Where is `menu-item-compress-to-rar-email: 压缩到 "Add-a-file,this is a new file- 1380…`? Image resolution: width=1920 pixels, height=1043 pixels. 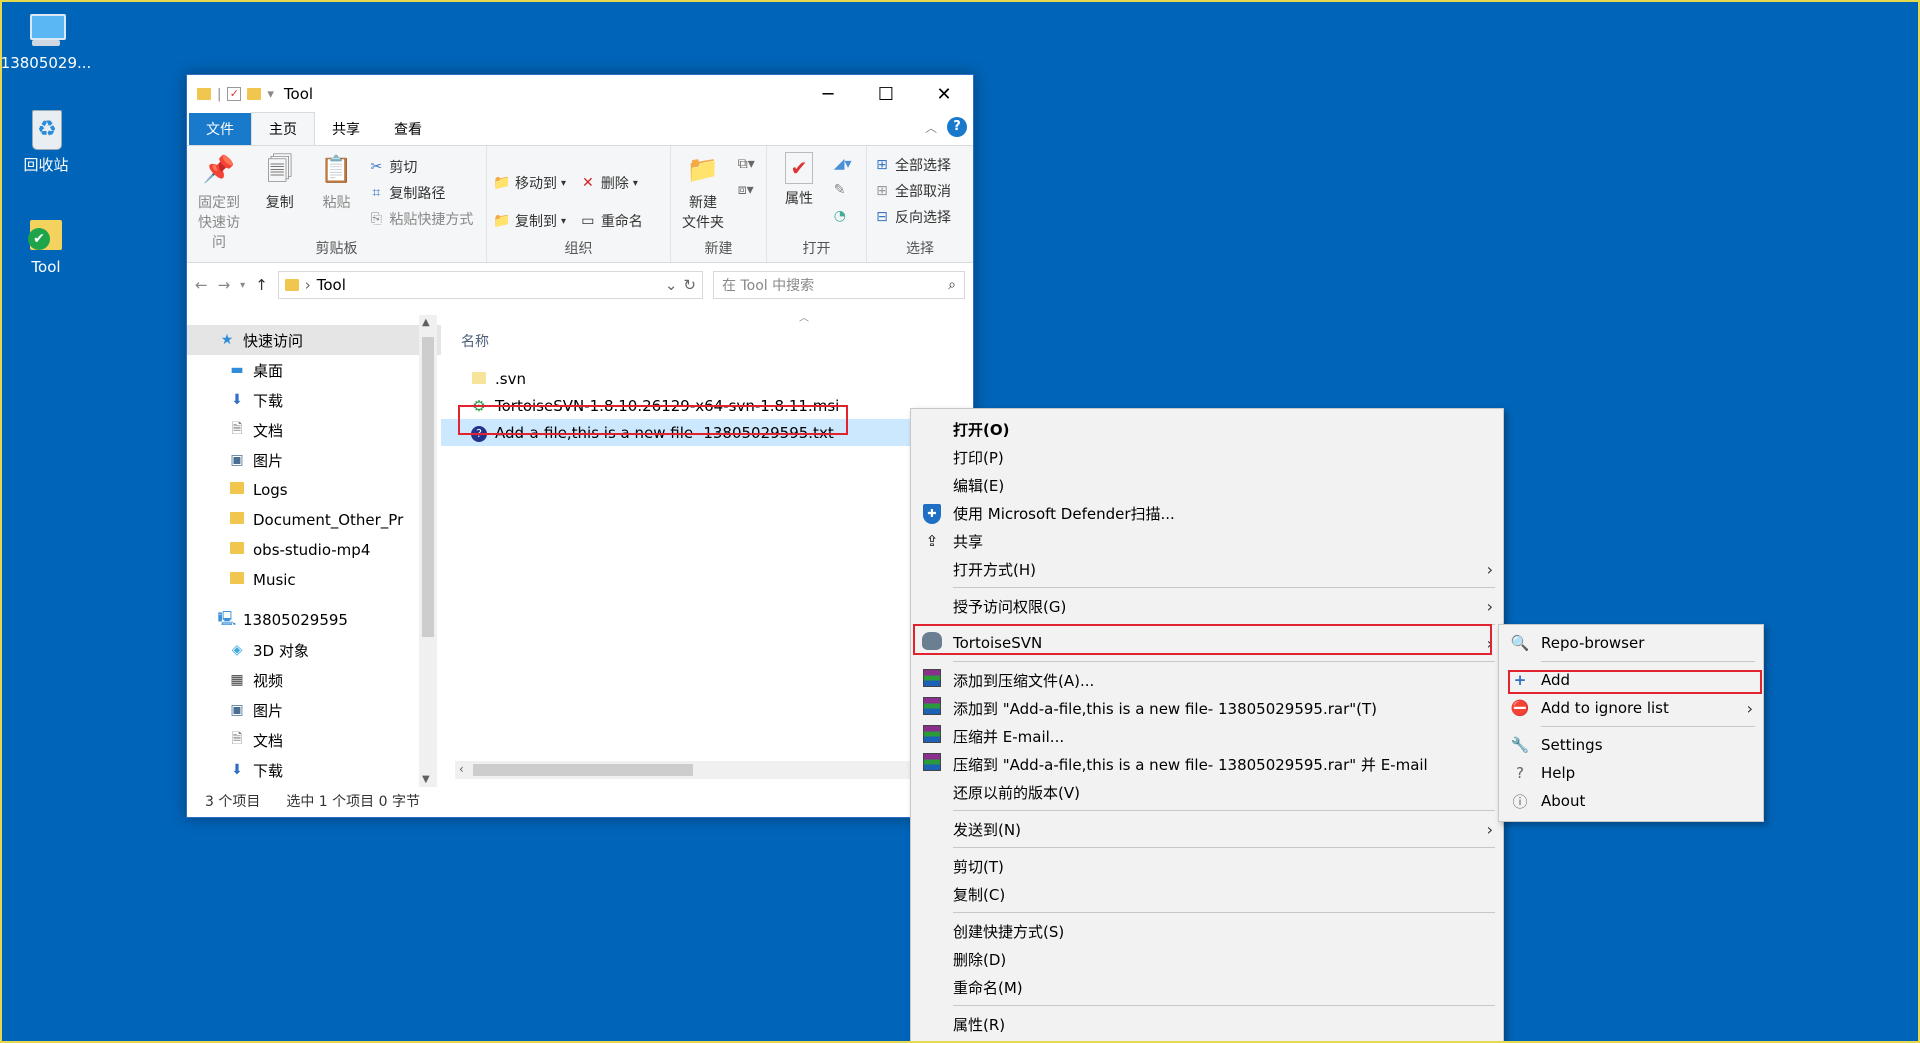 menu-item-compress-to-rar-email: 压缩到 "Add-a-file,this is a new file- 1380… is located at coordinates (1207, 764).